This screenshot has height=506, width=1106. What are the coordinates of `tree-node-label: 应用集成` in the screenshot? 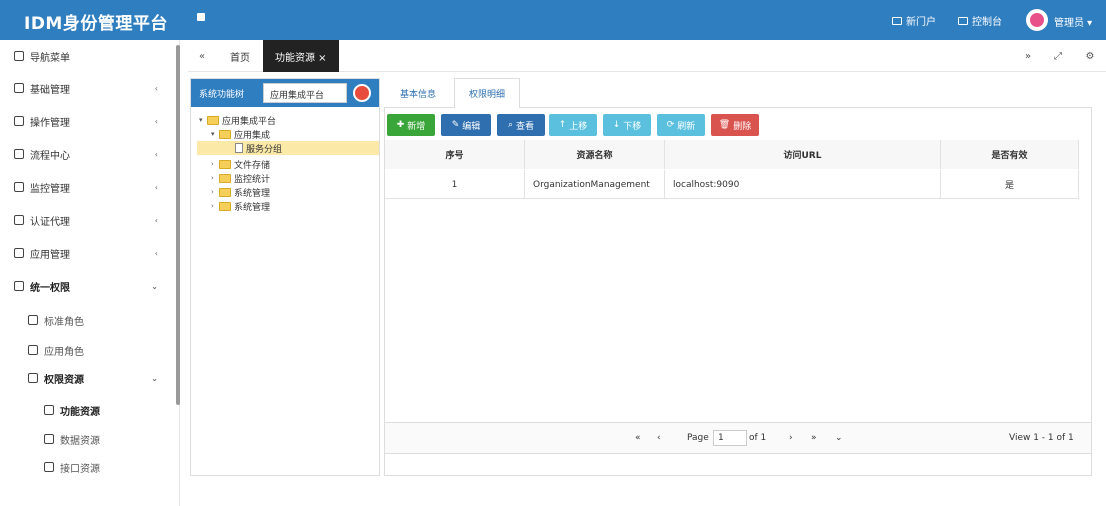 It's located at (252, 135).